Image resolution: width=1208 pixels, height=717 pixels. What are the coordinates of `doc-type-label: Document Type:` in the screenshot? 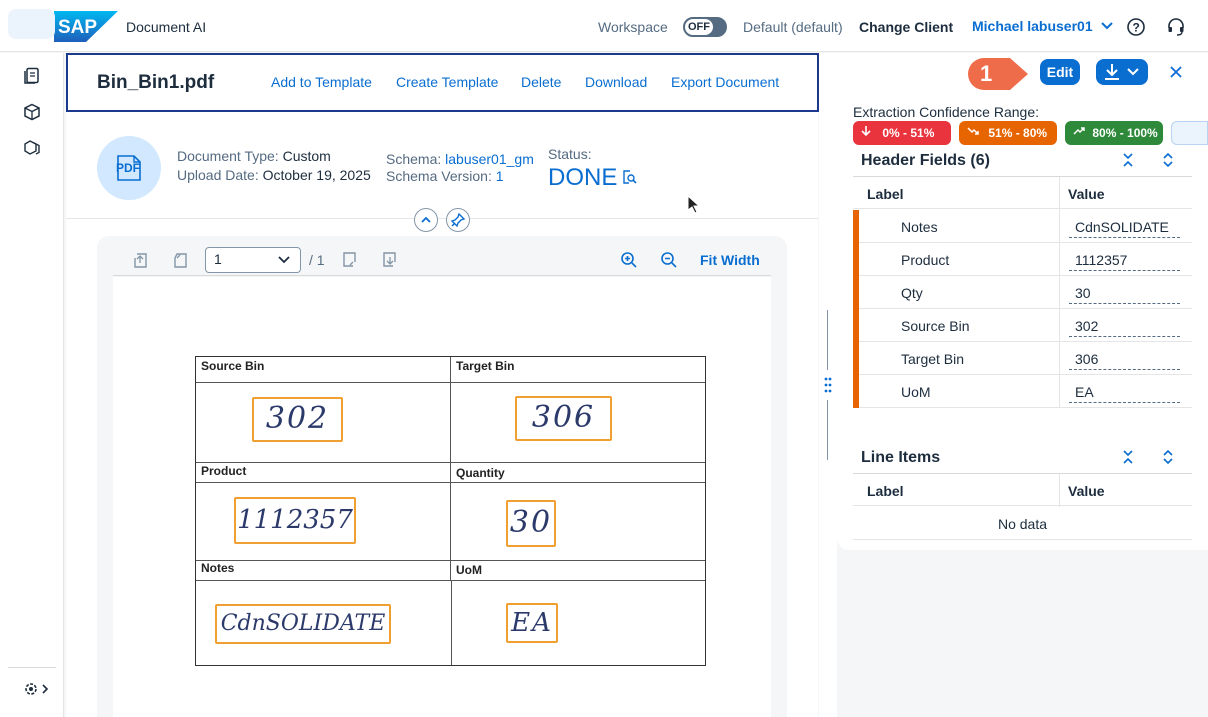 It's located at (228, 156).